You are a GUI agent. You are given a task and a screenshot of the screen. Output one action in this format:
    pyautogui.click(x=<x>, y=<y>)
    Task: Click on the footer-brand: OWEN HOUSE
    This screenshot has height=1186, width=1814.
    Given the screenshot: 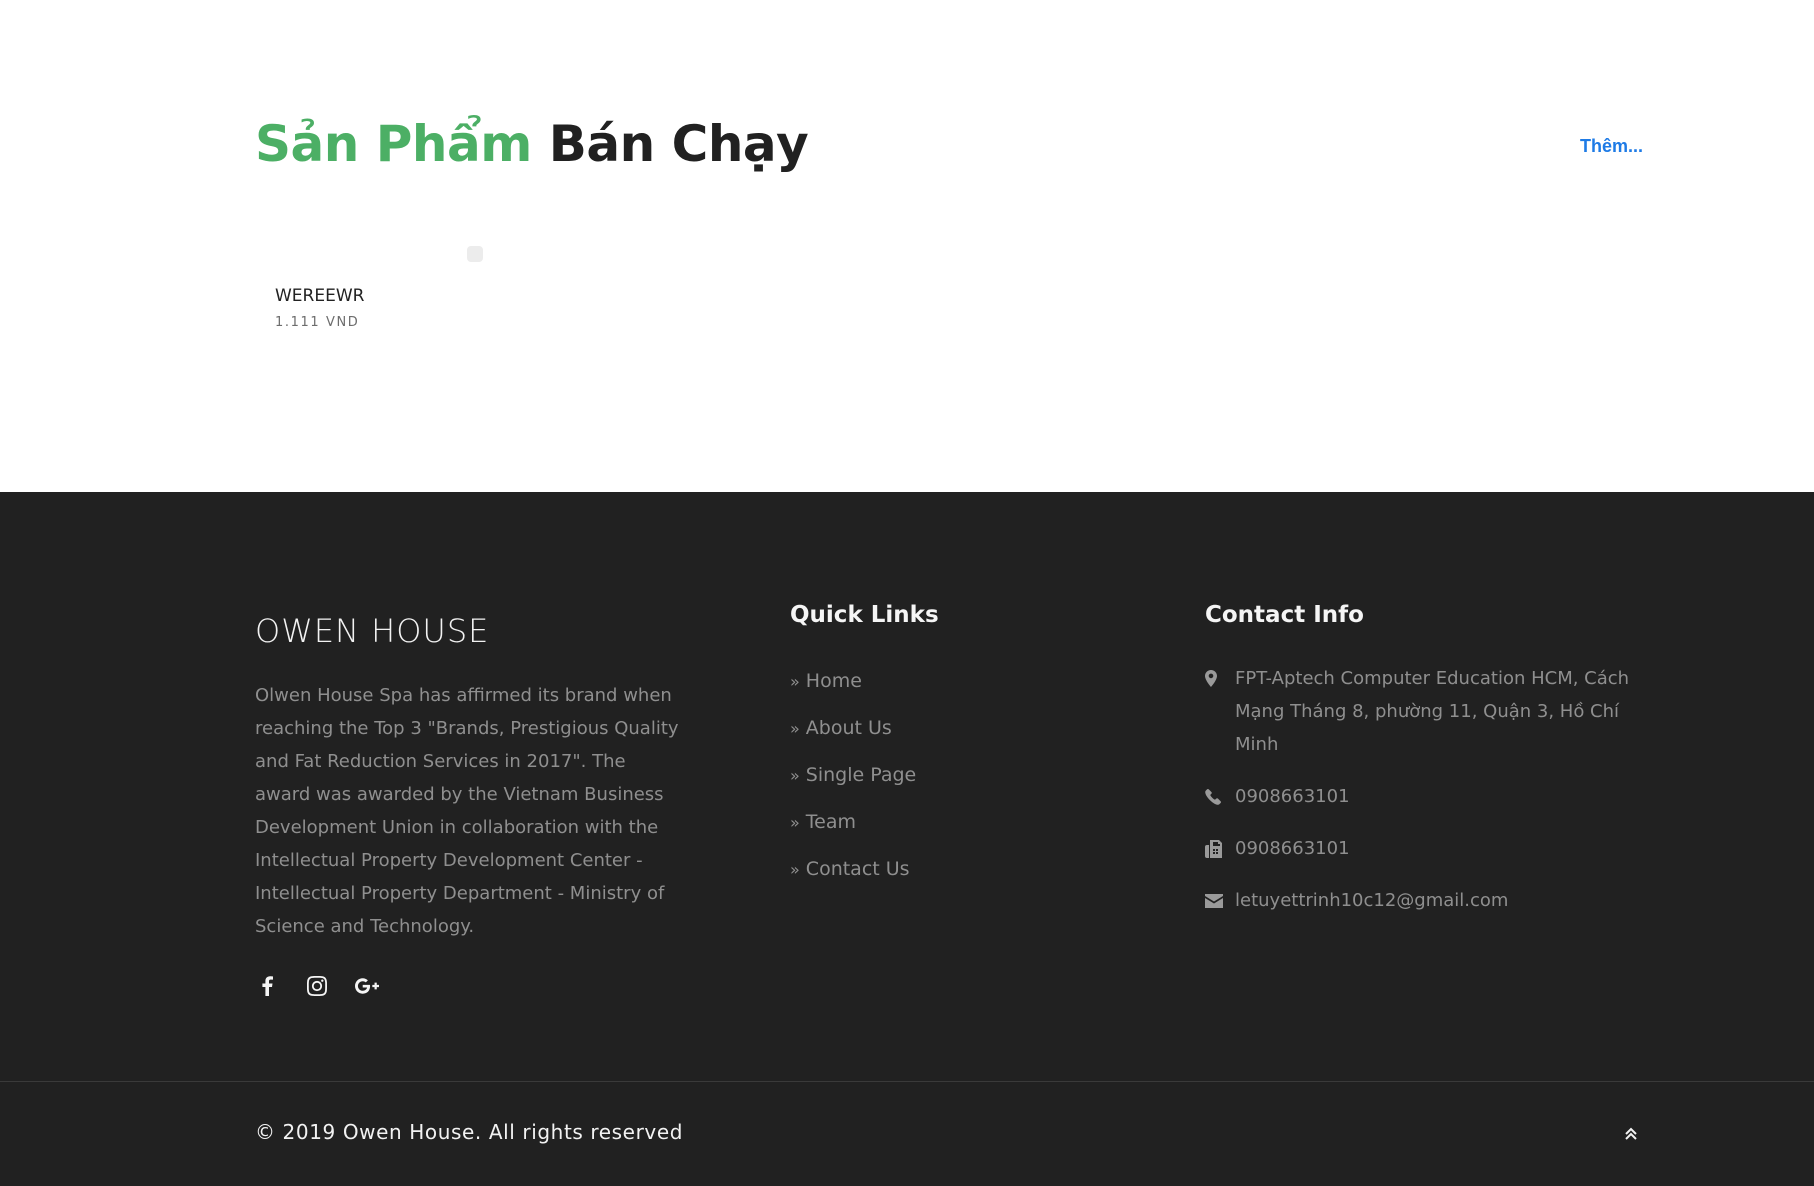 What is the action you would take?
    pyautogui.click(x=372, y=631)
    